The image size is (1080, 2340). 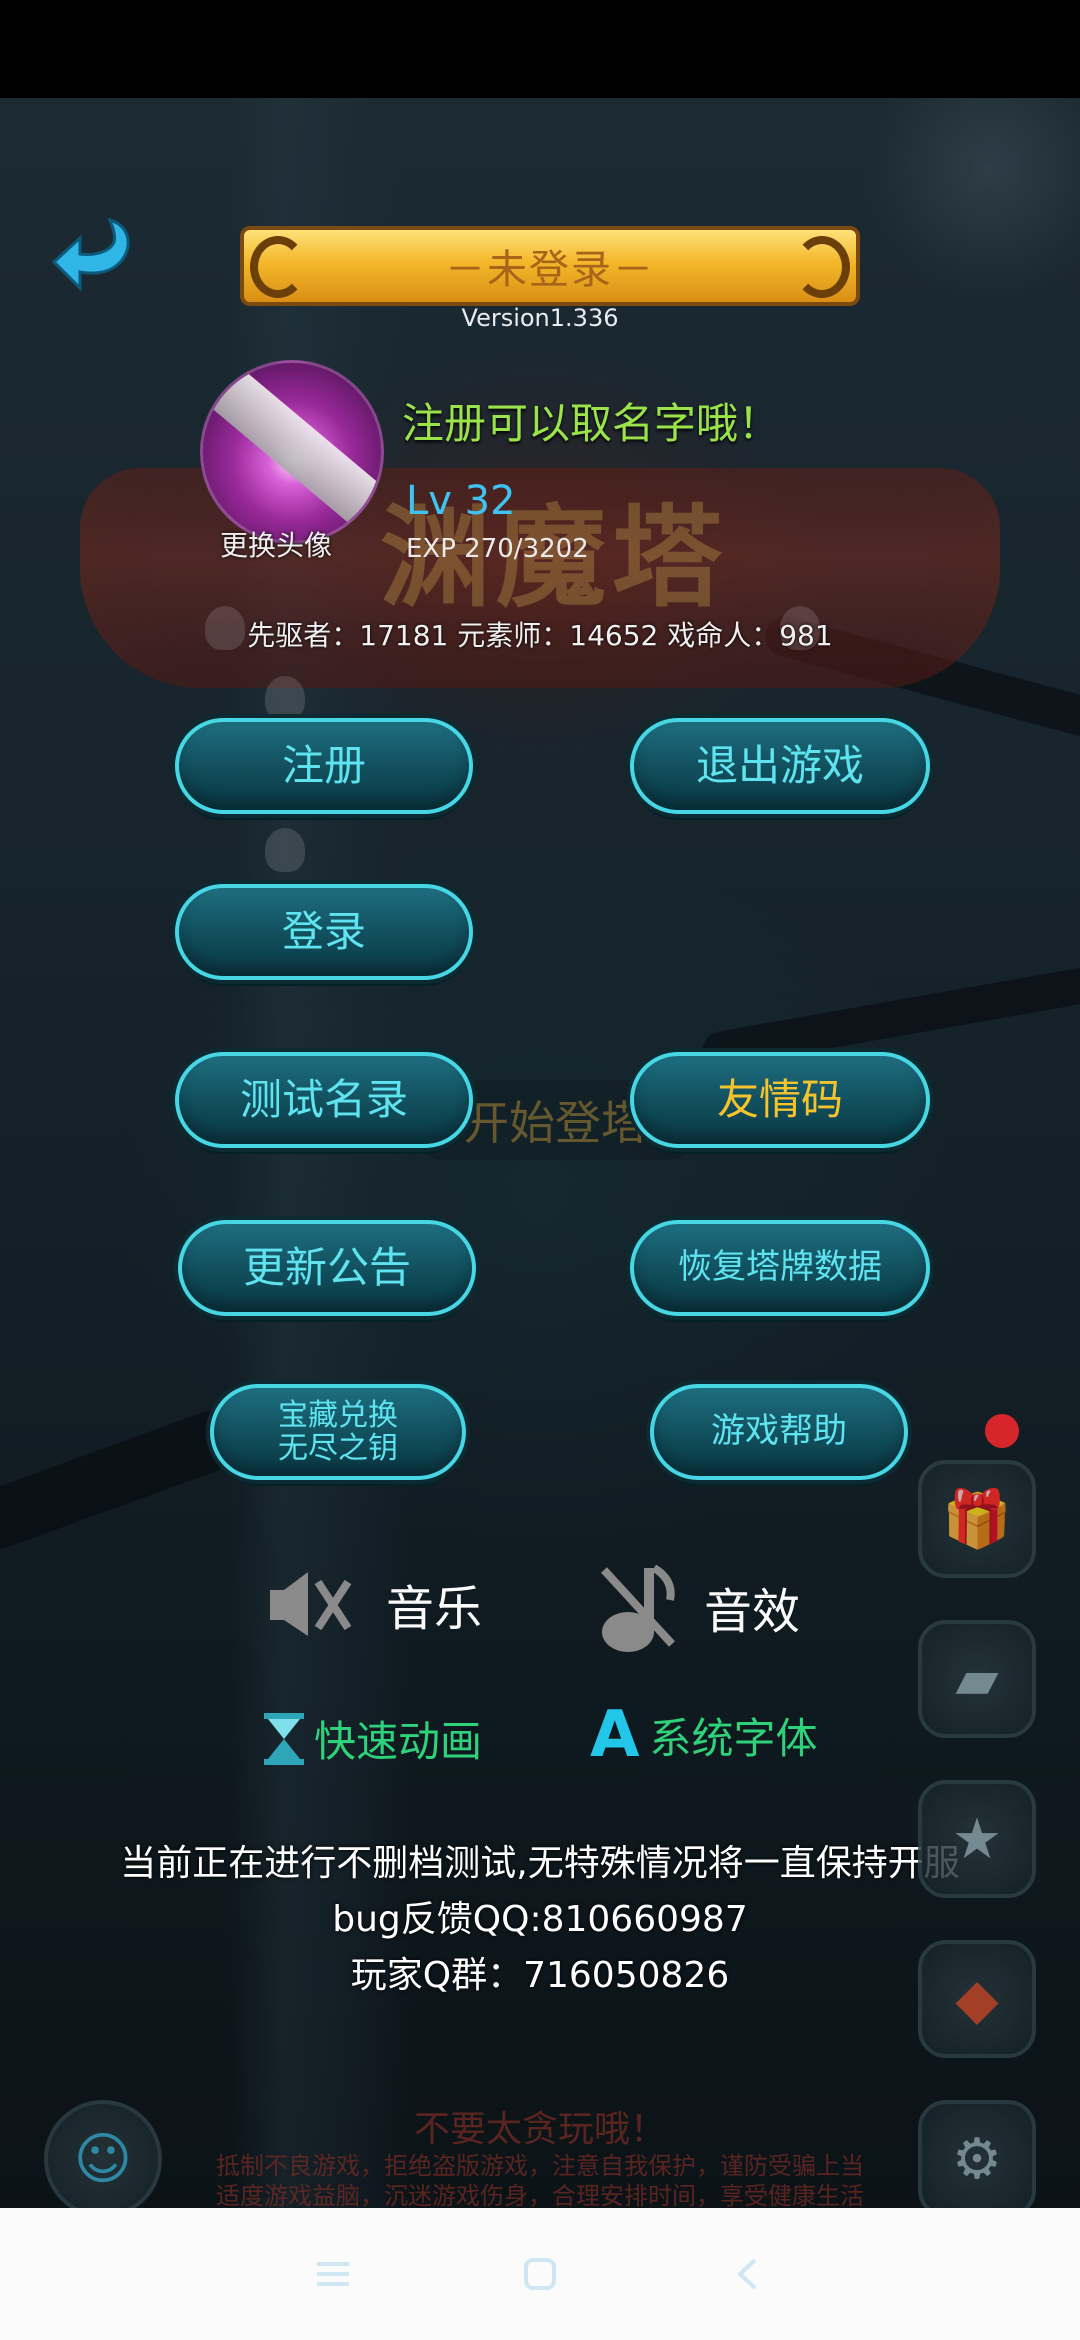 What do you see at coordinates (977, 1519) in the screenshot?
I see `gift-icon: 🎁` at bounding box center [977, 1519].